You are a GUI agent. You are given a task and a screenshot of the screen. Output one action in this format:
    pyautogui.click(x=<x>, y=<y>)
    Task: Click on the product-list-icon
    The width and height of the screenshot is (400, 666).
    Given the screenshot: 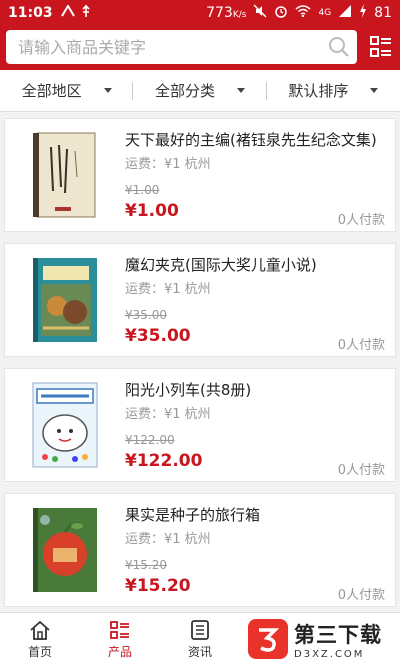 What is the action you would take?
    pyautogui.click(x=119, y=629)
    